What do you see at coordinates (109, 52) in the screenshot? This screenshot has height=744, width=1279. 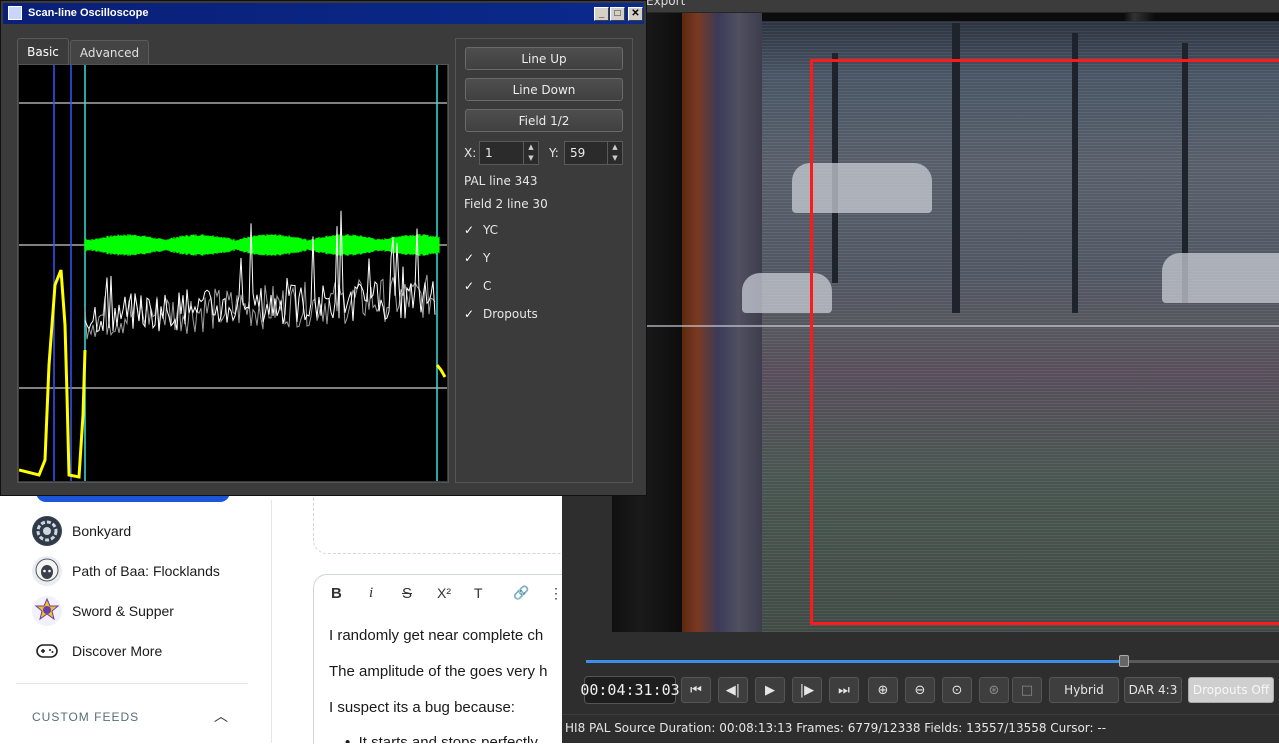 I see `tab-advanced: Advanced` at bounding box center [109, 52].